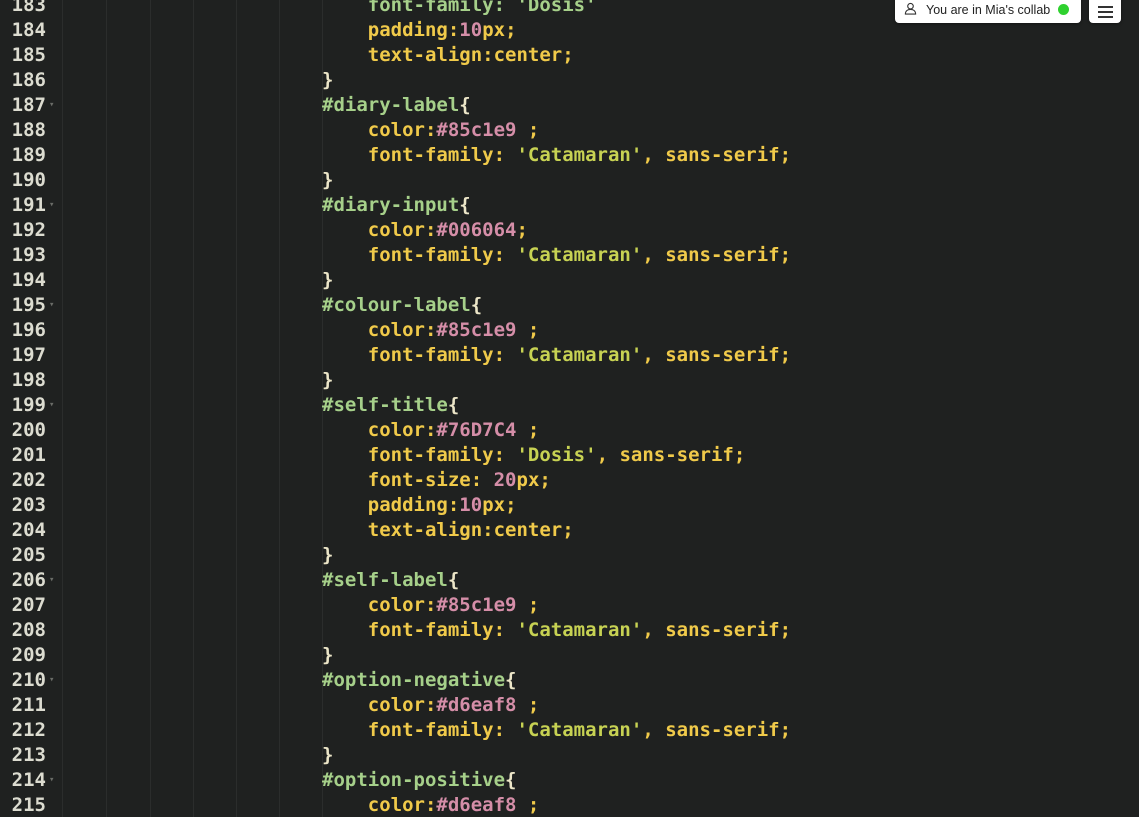  What do you see at coordinates (579, 155) in the screenshot?
I see `code-token: 'Catamaran'` at bounding box center [579, 155].